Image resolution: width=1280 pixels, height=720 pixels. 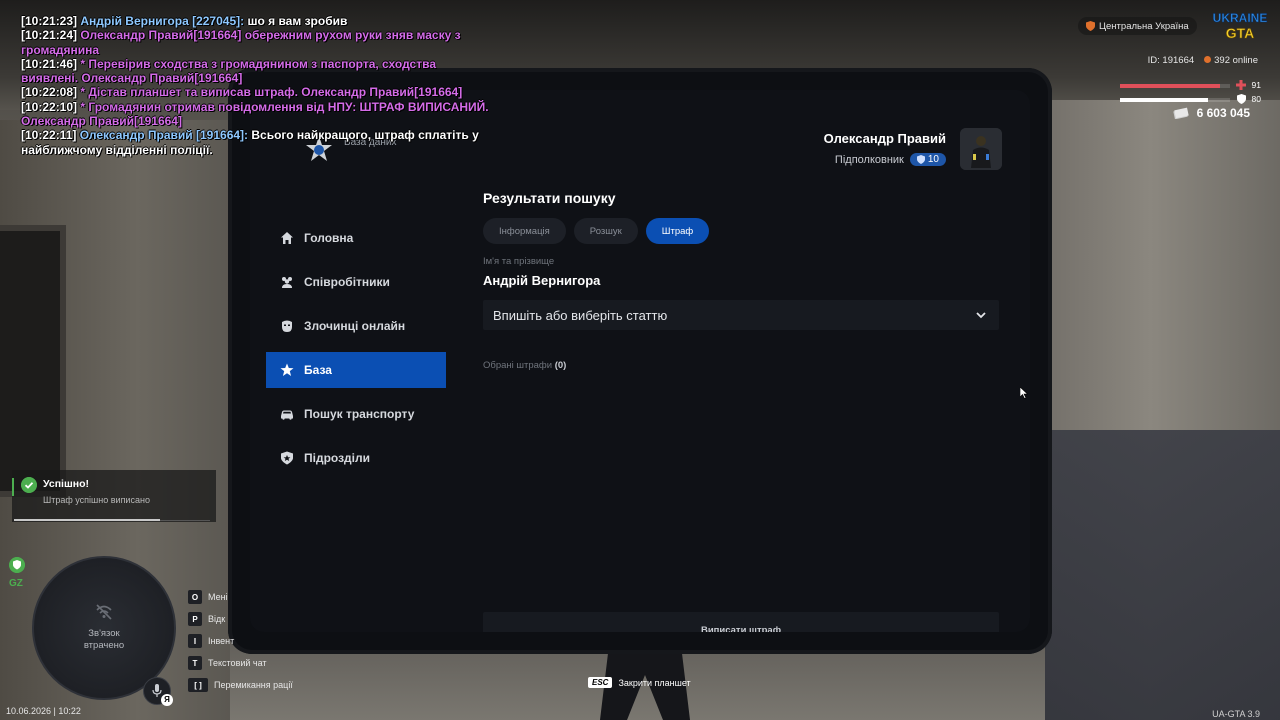 What do you see at coordinates (542, 280) in the screenshot?
I see `full-name-value: Андрій Вернигора` at bounding box center [542, 280].